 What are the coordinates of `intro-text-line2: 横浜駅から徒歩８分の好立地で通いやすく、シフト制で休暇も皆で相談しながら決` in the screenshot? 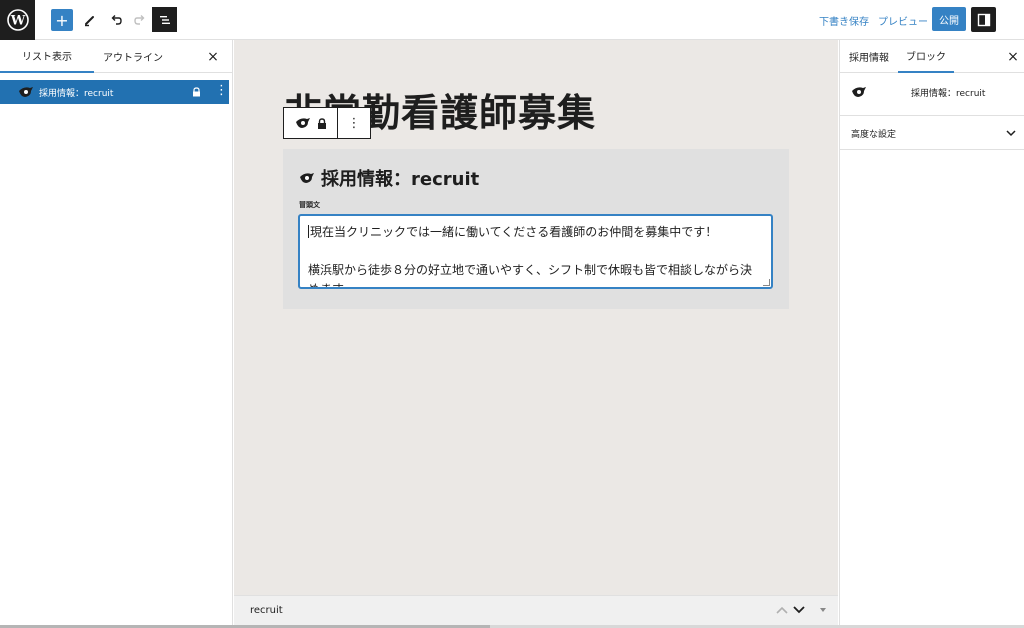 It's located at (530, 270).